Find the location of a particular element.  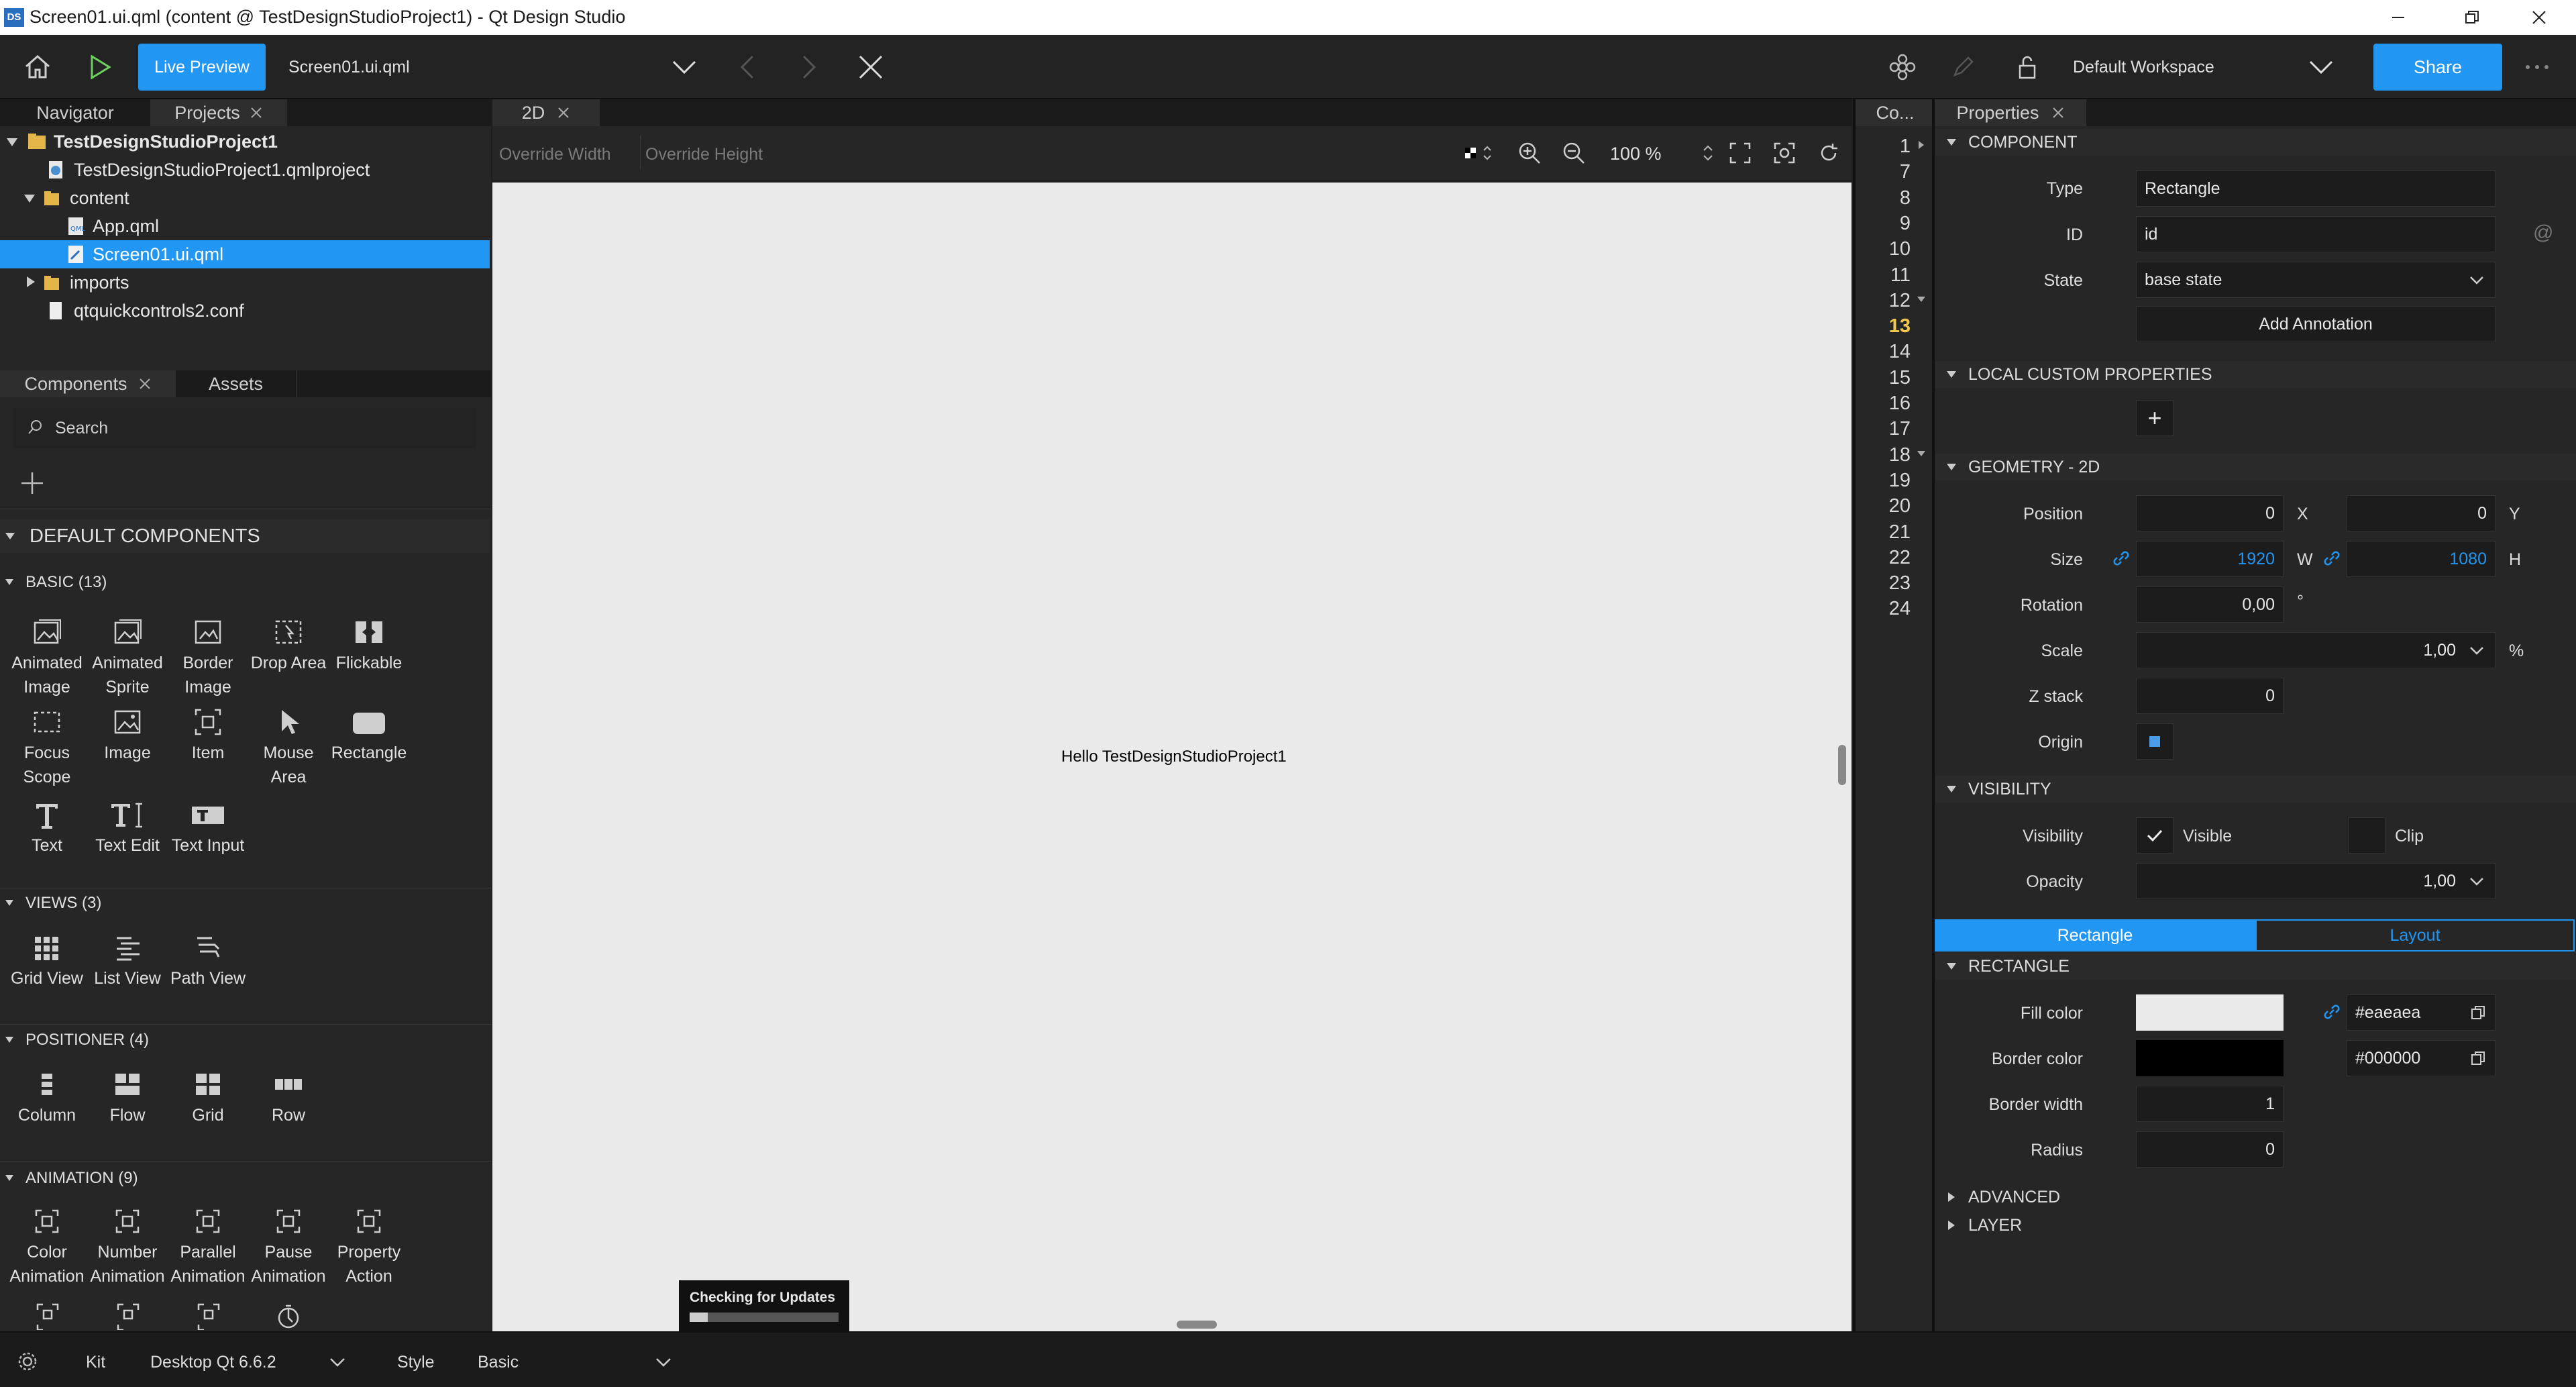

component-rectangle: Rectangle is located at coordinates (369, 734).